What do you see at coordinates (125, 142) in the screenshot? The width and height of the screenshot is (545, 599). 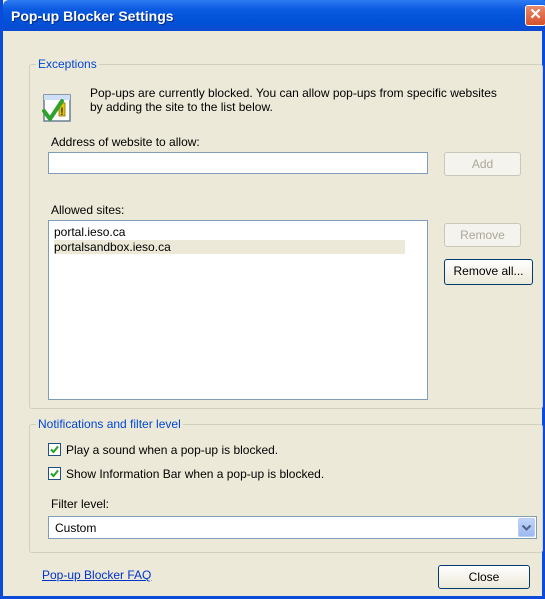 I see `address-label: Address of website to allow:` at bounding box center [125, 142].